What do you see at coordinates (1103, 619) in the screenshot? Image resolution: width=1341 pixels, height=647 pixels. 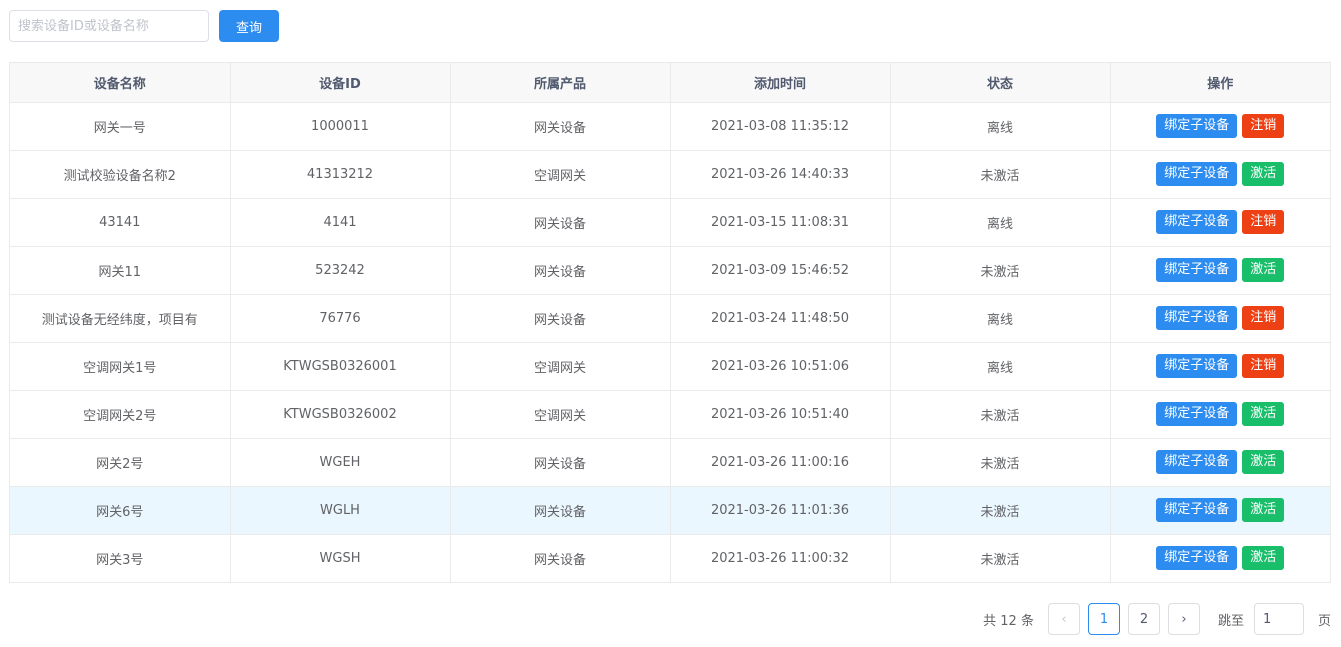 I see `page-1-button: 1` at bounding box center [1103, 619].